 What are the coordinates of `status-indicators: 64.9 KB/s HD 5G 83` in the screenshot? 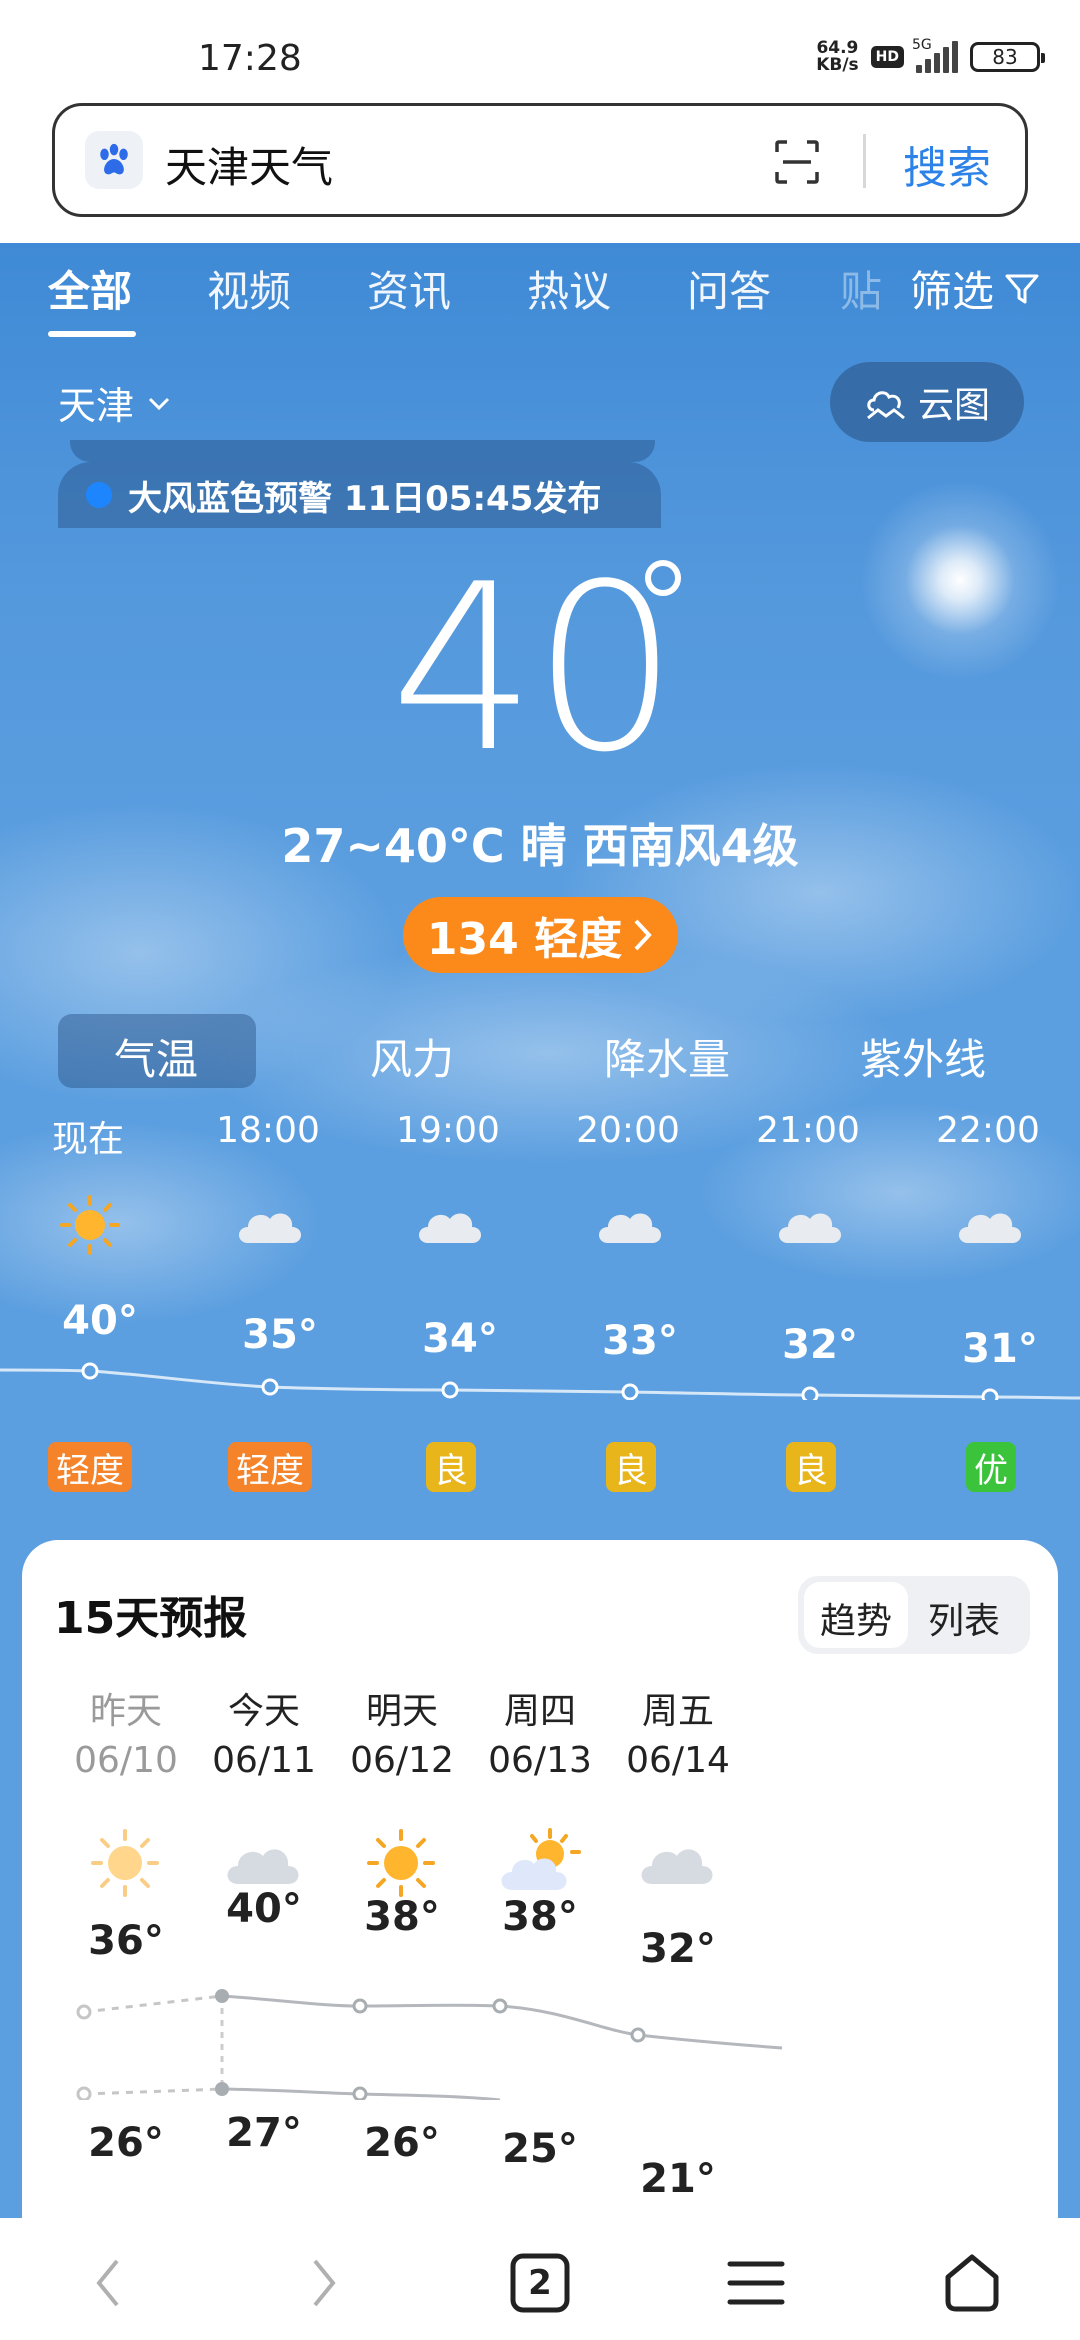 It's located at (930, 56).